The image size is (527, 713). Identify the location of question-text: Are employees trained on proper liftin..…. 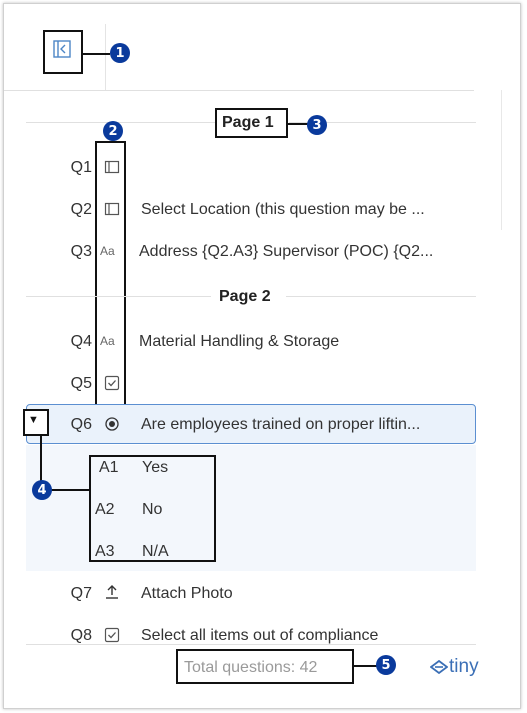
(280, 425).